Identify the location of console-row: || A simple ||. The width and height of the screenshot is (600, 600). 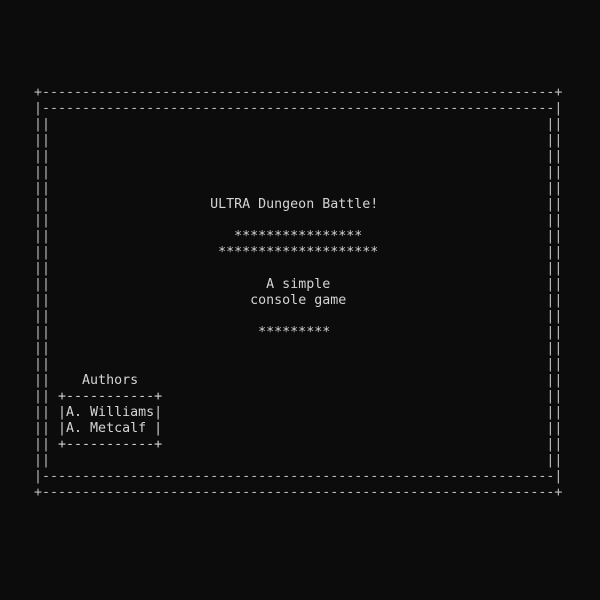
(298, 285).